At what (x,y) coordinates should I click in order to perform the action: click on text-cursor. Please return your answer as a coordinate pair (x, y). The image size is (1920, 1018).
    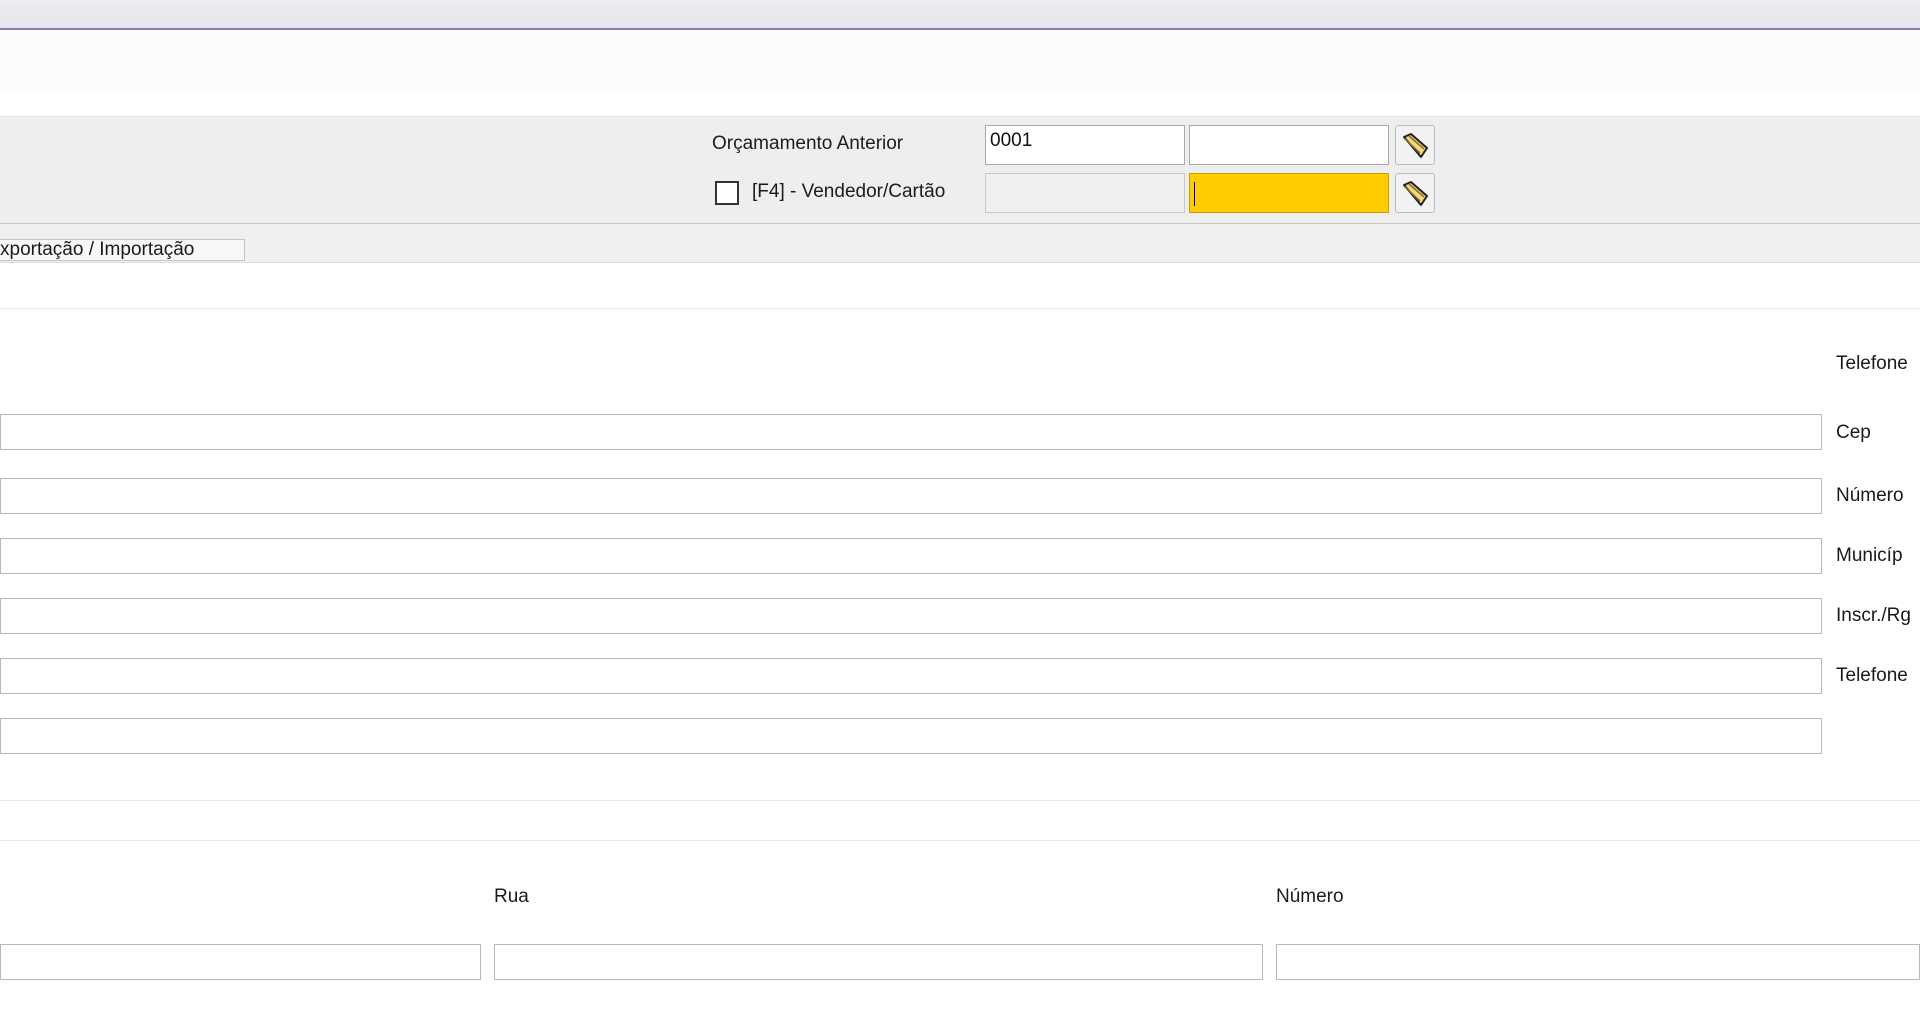
    Looking at the image, I should click on (1194, 194).